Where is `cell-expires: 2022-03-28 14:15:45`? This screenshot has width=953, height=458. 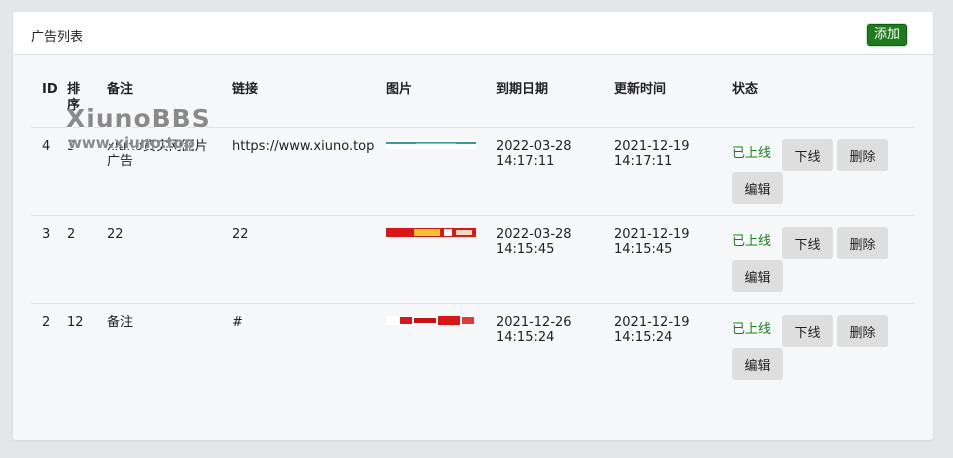
cell-expires: 2022-03-28 14:15:45 is located at coordinates (555, 260).